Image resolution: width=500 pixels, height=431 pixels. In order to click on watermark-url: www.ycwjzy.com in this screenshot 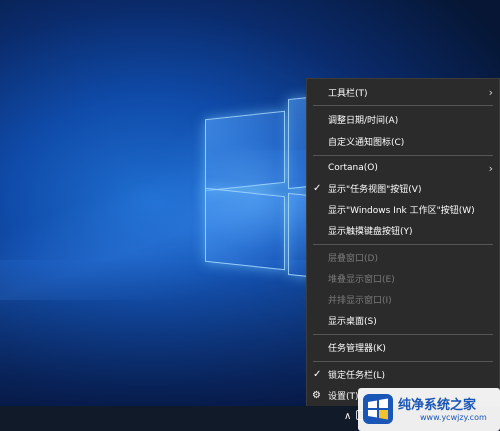, I will do `click(453, 417)`.